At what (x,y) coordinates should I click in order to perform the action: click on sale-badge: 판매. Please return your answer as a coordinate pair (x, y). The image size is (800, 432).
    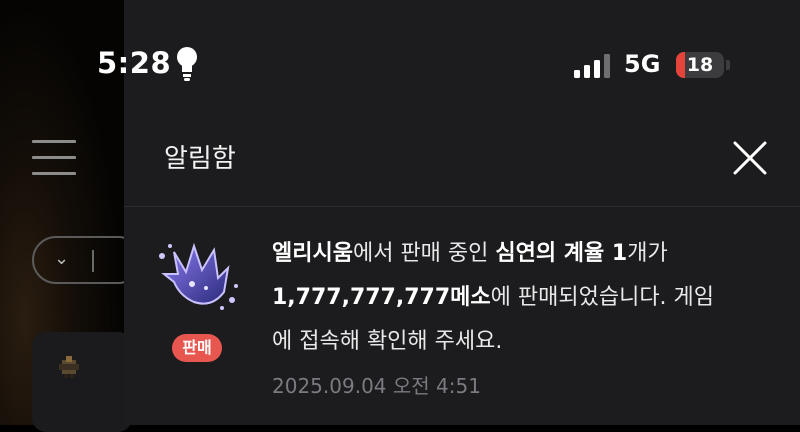
    Looking at the image, I should click on (197, 348).